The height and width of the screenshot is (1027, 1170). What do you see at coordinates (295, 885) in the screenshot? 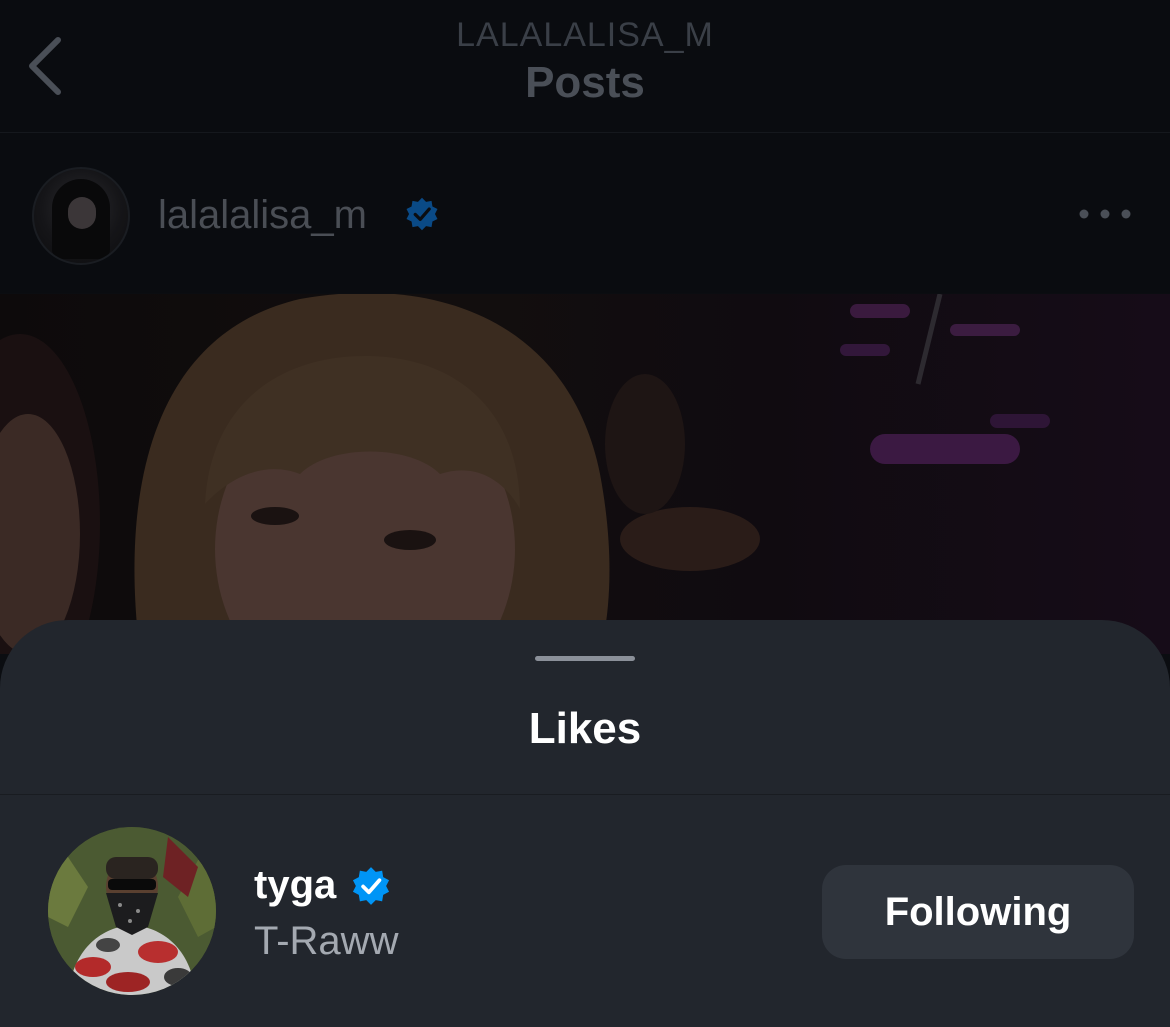
I see `like-username: tyga` at bounding box center [295, 885].